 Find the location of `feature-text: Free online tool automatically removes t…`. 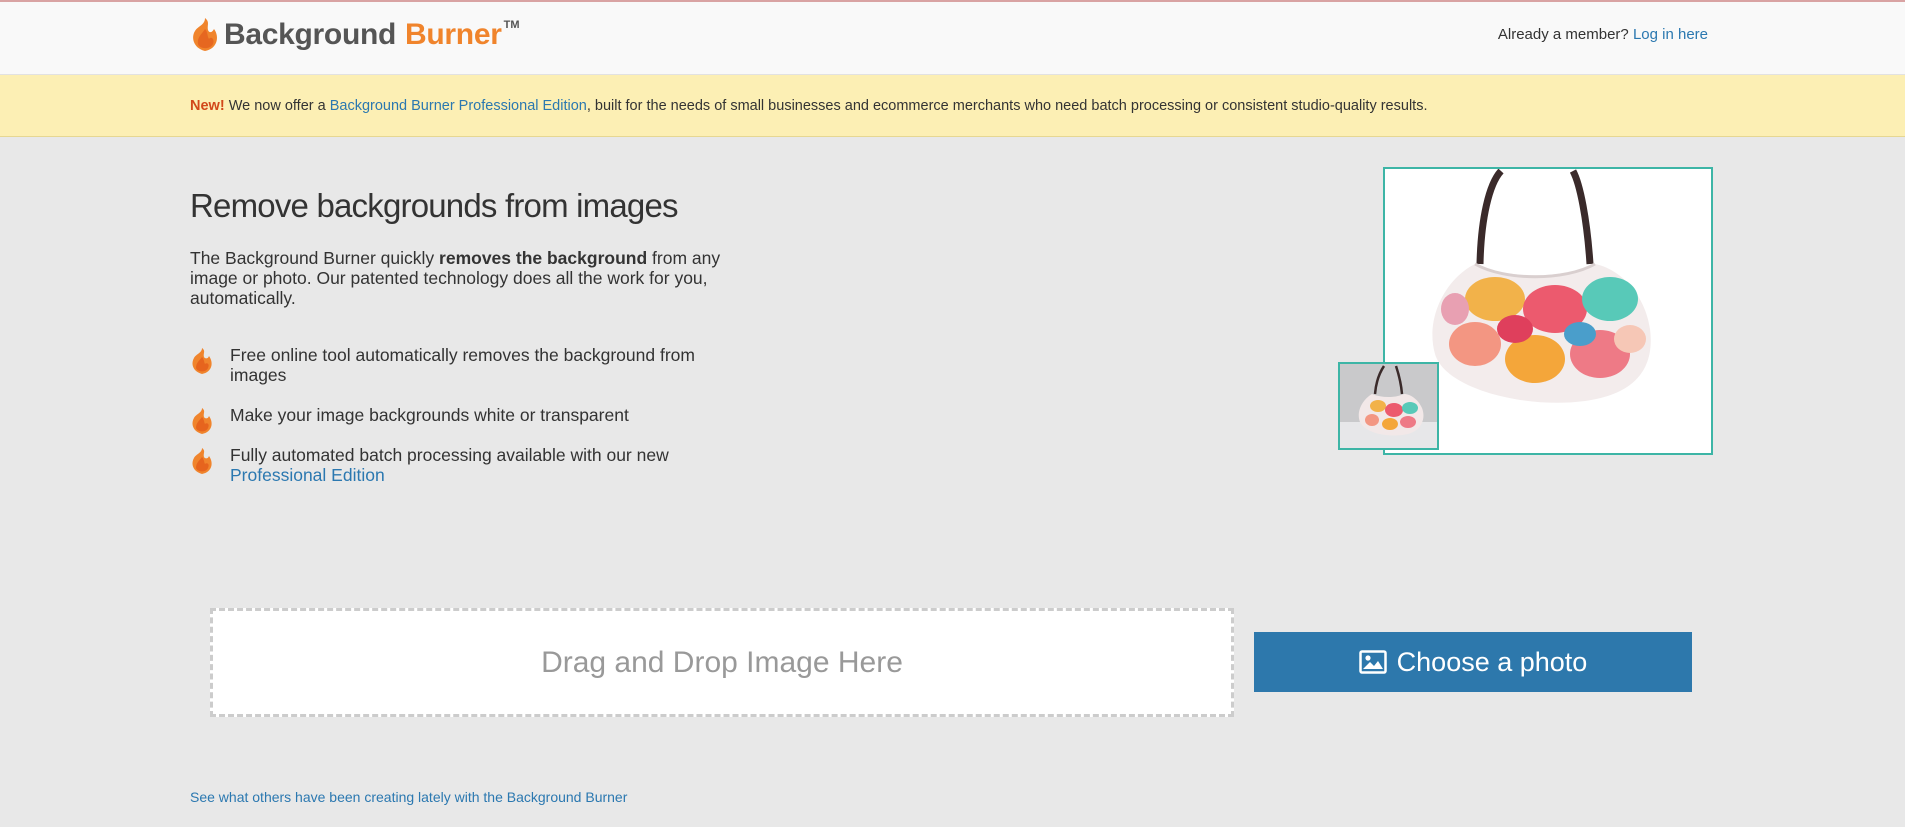

feature-text: Free online tool automatically removes t… is located at coordinates (462, 365).